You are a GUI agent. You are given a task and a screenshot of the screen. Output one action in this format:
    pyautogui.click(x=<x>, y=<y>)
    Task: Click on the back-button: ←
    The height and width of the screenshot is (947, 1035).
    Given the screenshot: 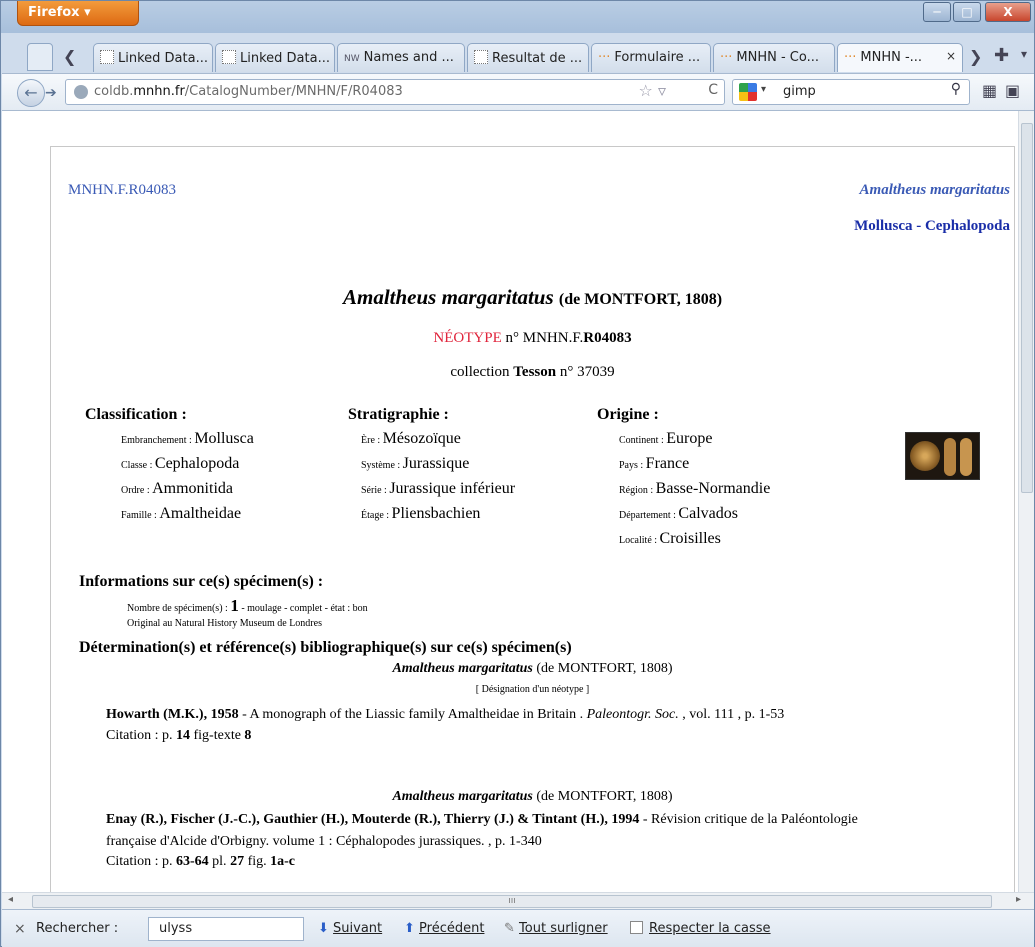 What is the action you would take?
    pyautogui.click(x=31, y=93)
    